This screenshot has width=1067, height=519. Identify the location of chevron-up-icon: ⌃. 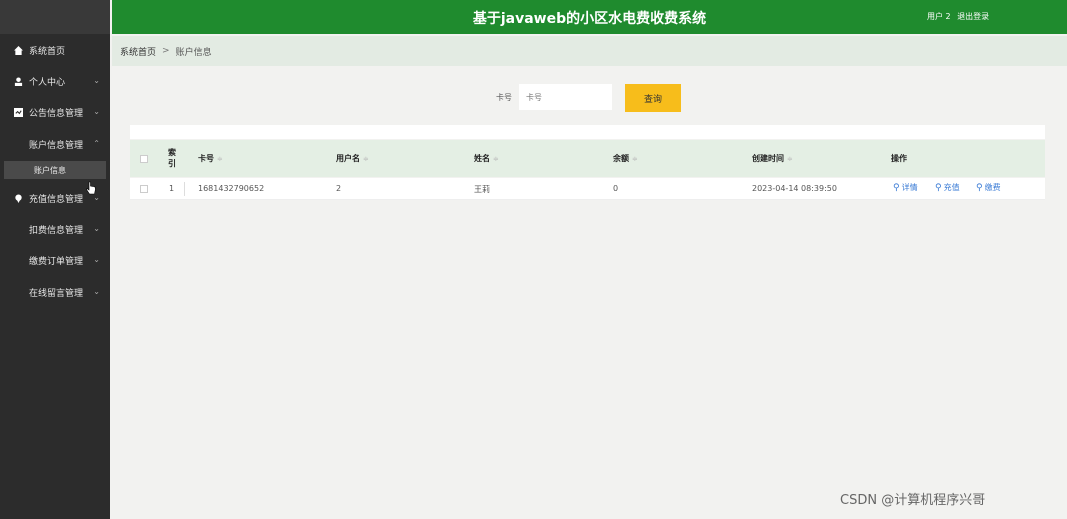
(96, 143).